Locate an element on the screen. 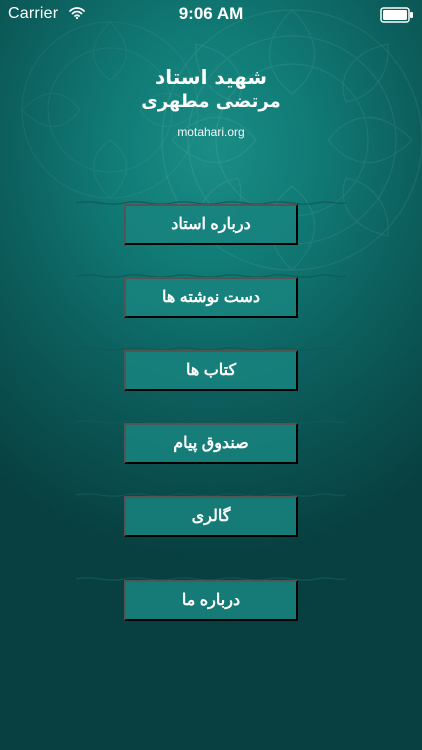 The image size is (422, 750). menu-item-label: درباره استاد is located at coordinates (211, 224).